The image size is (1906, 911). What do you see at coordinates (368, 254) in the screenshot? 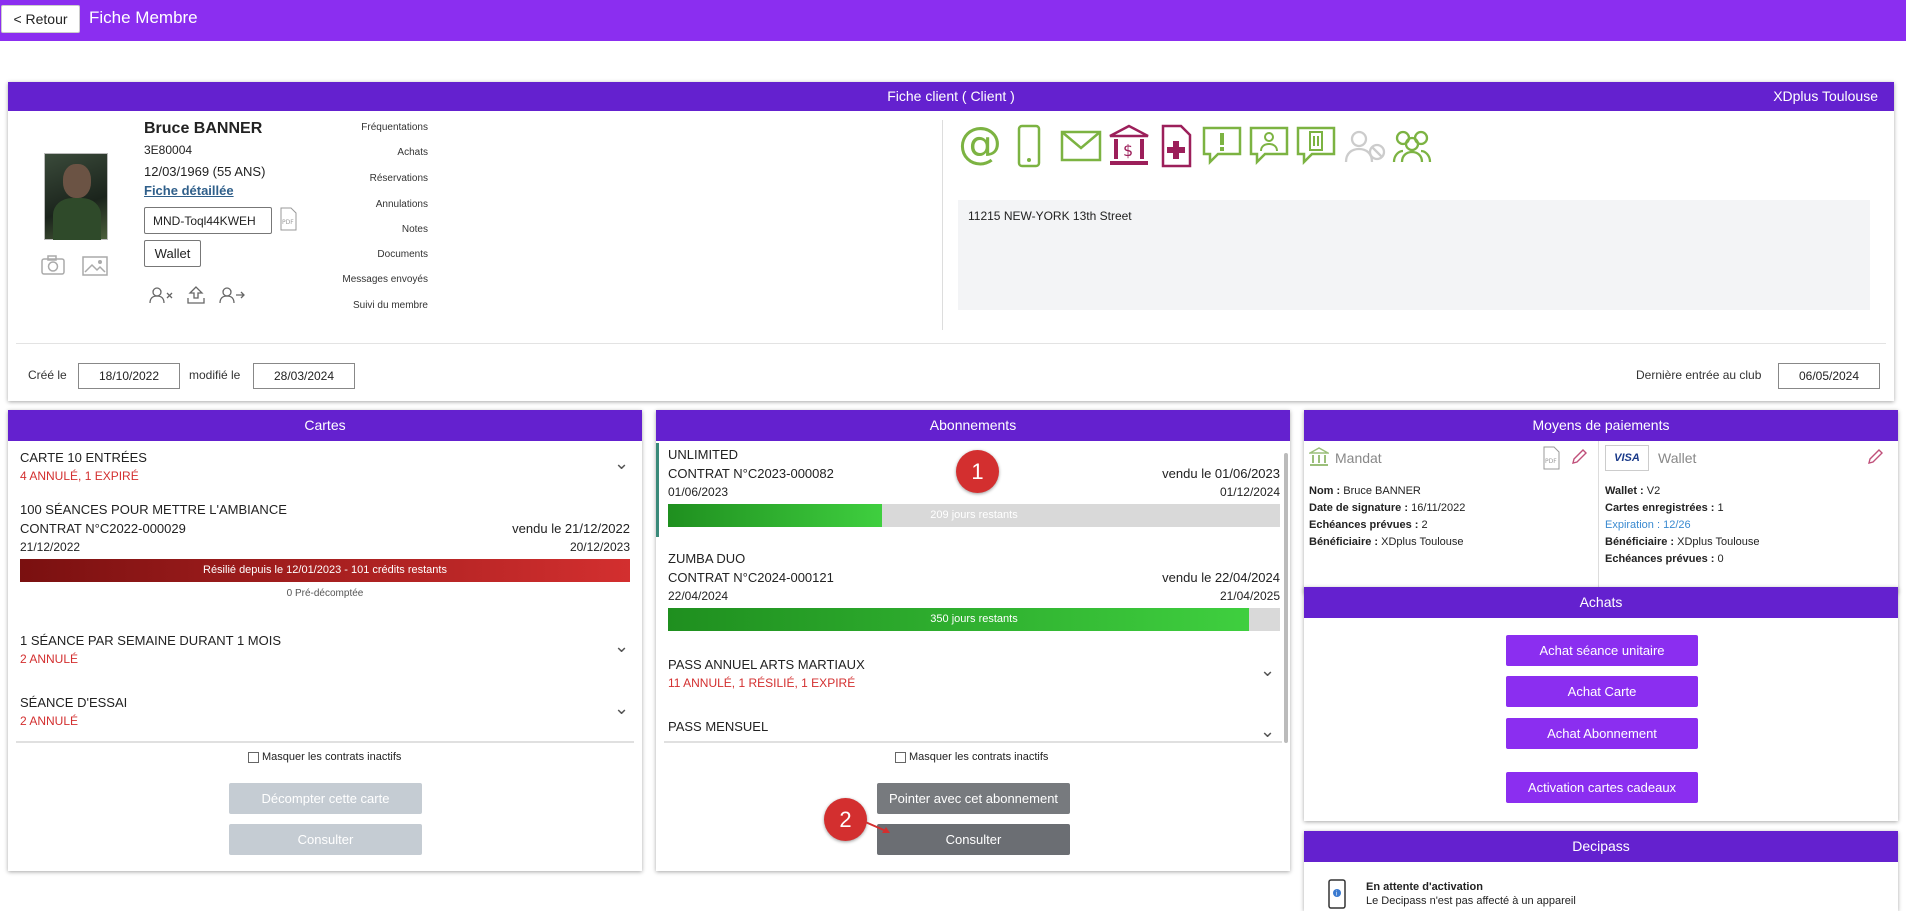
I see `menu-documents: Documents` at bounding box center [368, 254].